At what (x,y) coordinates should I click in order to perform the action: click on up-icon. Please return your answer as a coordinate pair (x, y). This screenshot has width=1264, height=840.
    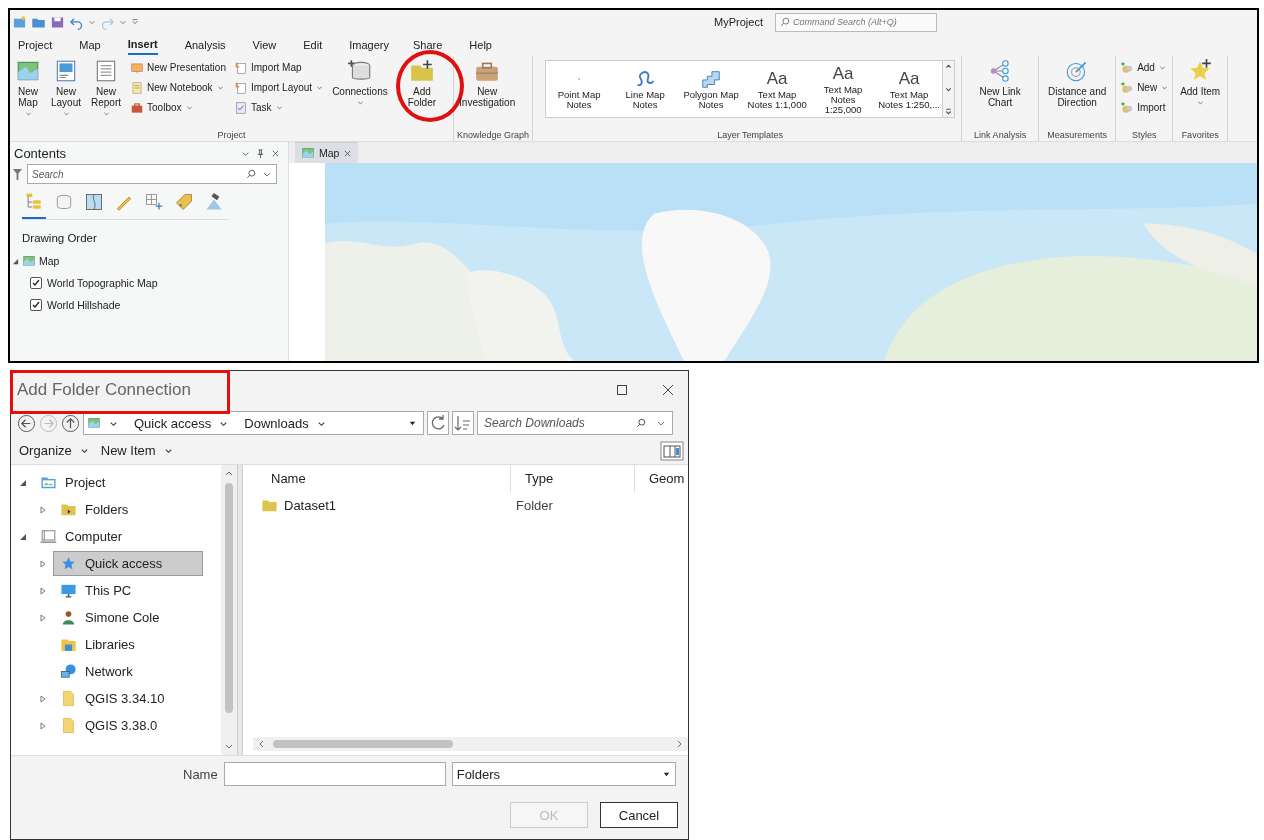
    Looking at the image, I should click on (70, 423).